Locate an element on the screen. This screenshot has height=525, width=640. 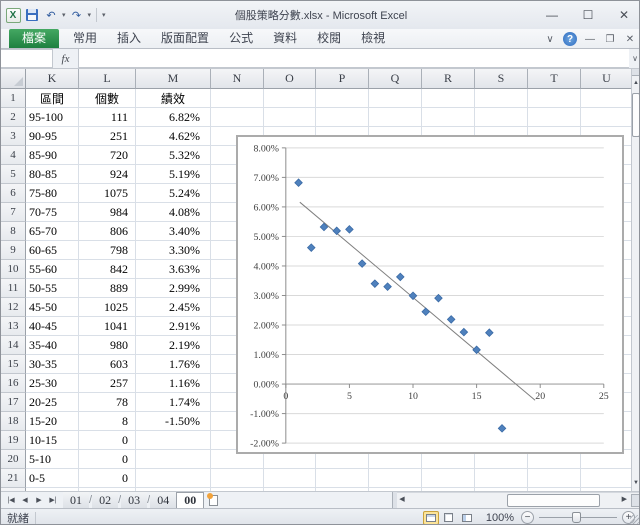
cell: 6.82% is located at coordinates (173, 117).